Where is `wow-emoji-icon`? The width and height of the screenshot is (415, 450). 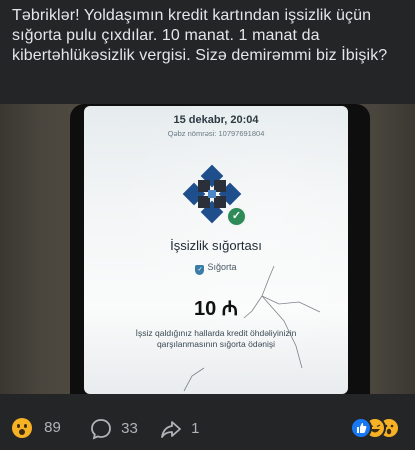 wow-emoji-icon is located at coordinates (22, 428).